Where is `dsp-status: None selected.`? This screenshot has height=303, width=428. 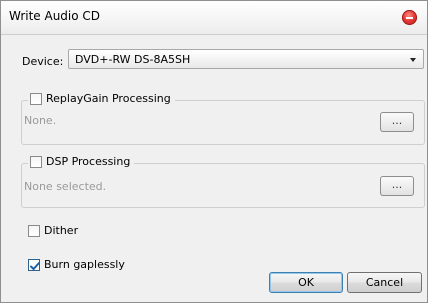
dsp-status: None selected. is located at coordinates (65, 186).